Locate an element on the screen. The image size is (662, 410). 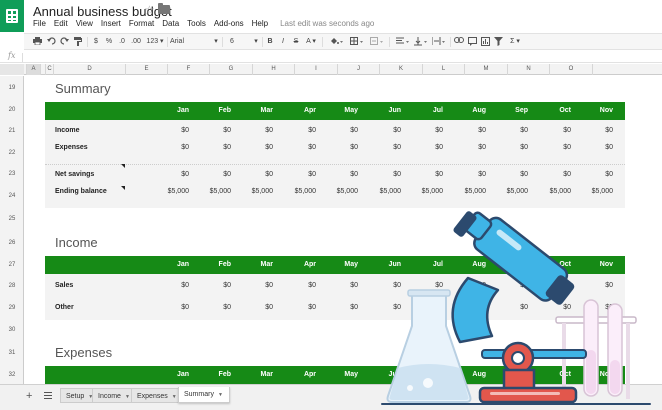
add-sheet-button: + is located at coordinates (29, 396).